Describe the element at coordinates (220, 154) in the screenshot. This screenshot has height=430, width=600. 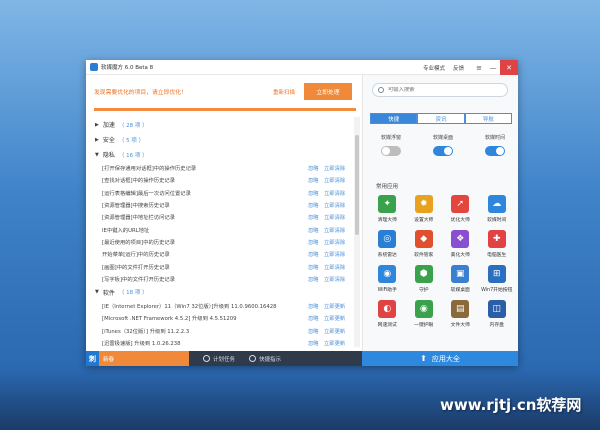
I see `tree-section: ▼ 隐私（ 16 项 ）` at that location.